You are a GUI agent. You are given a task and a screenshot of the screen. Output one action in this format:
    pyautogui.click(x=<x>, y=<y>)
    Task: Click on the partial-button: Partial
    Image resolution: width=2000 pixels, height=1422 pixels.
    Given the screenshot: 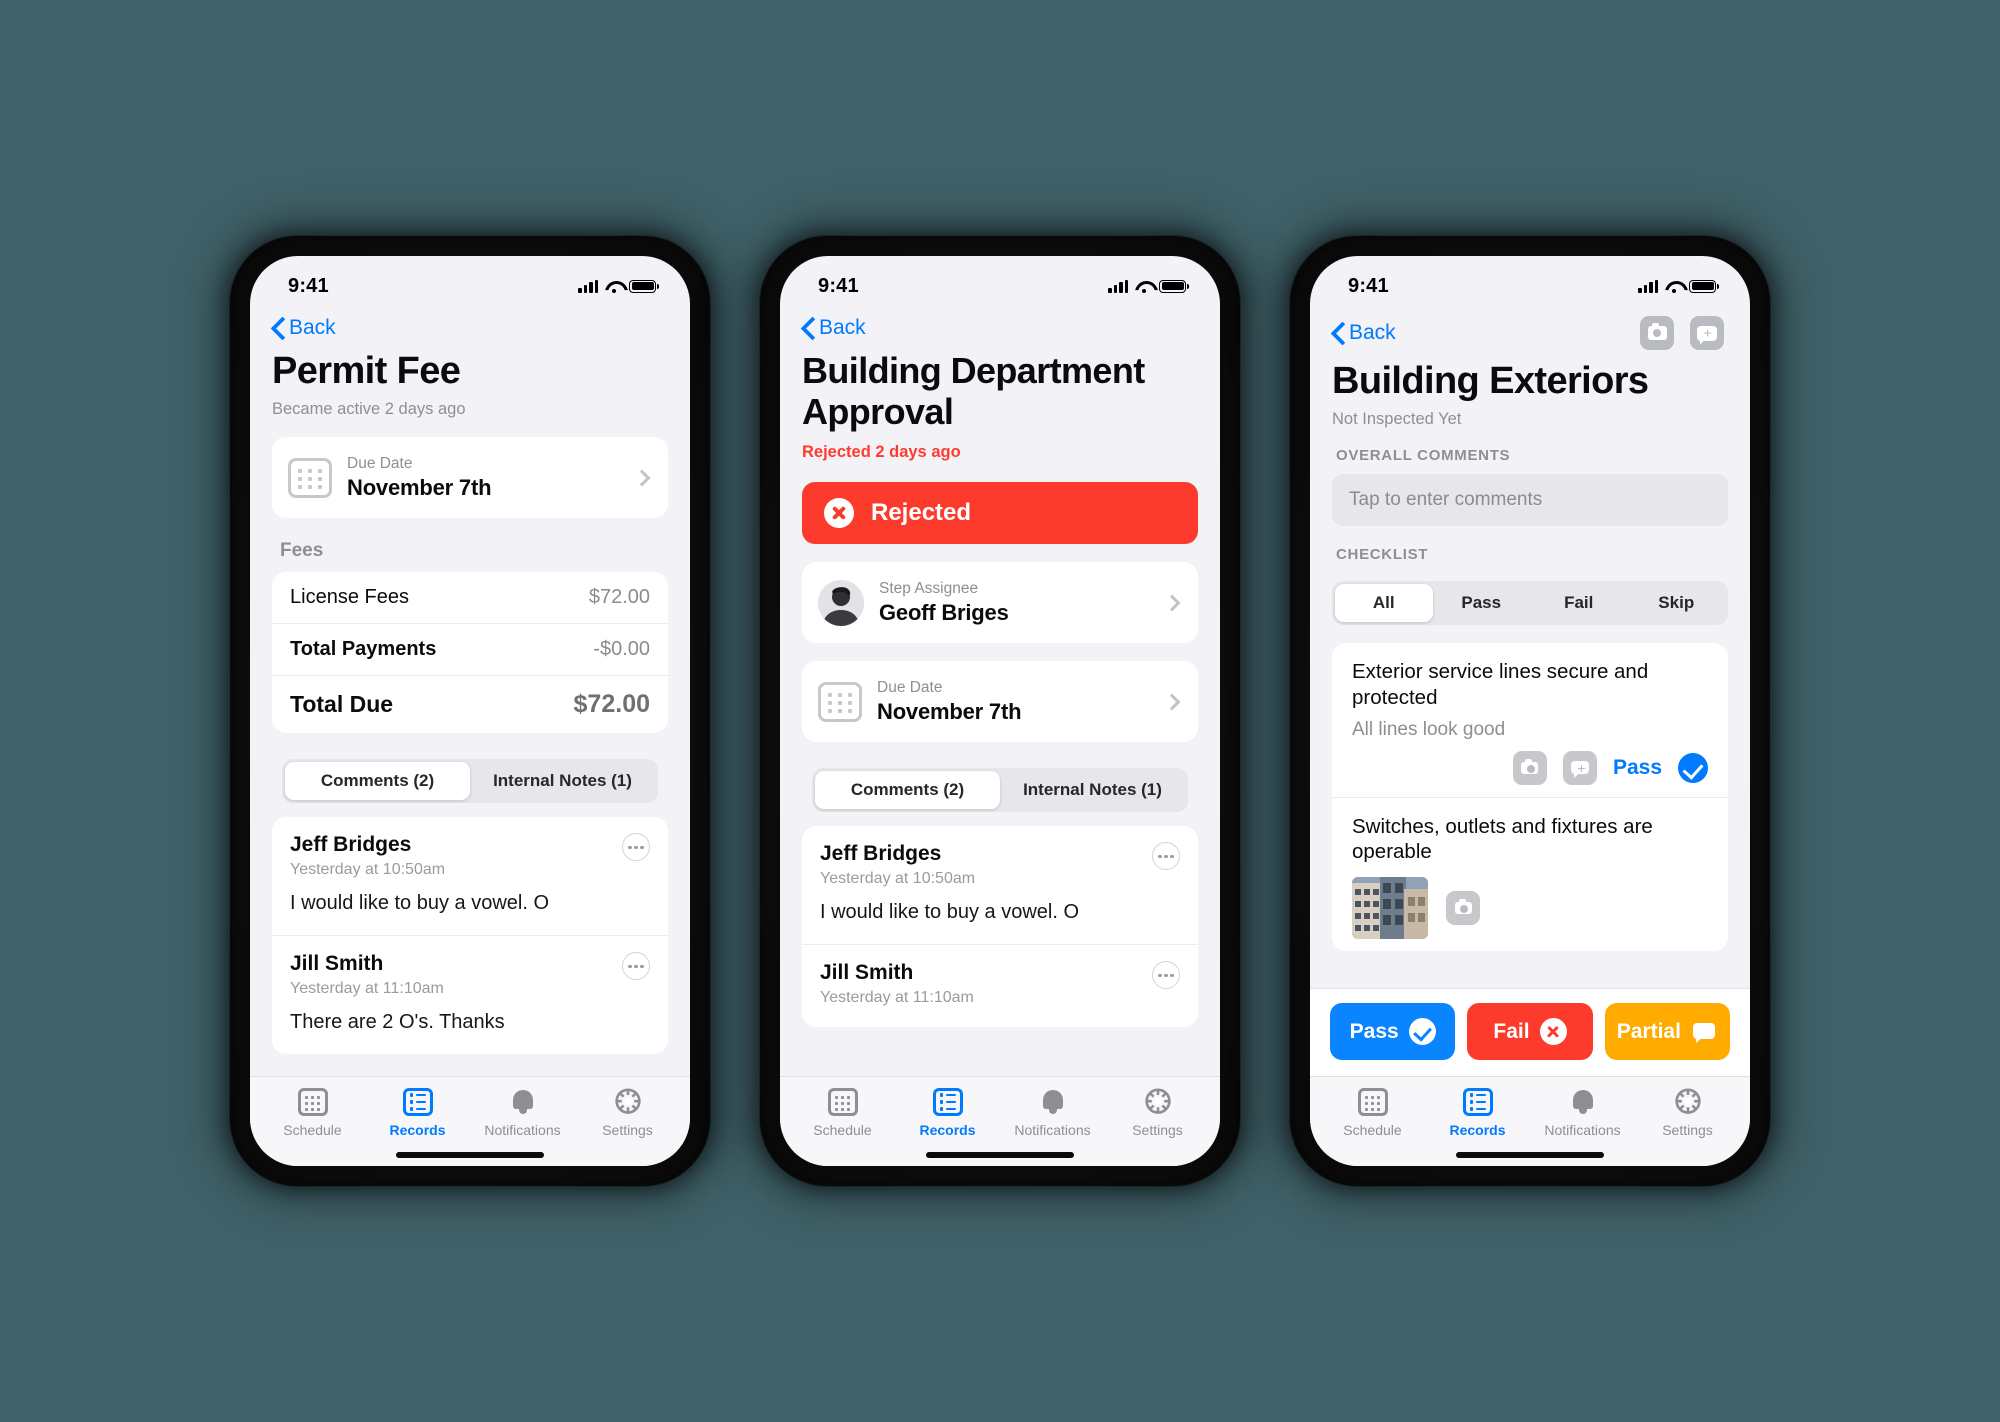 What is the action you would take?
    pyautogui.click(x=1667, y=1031)
    